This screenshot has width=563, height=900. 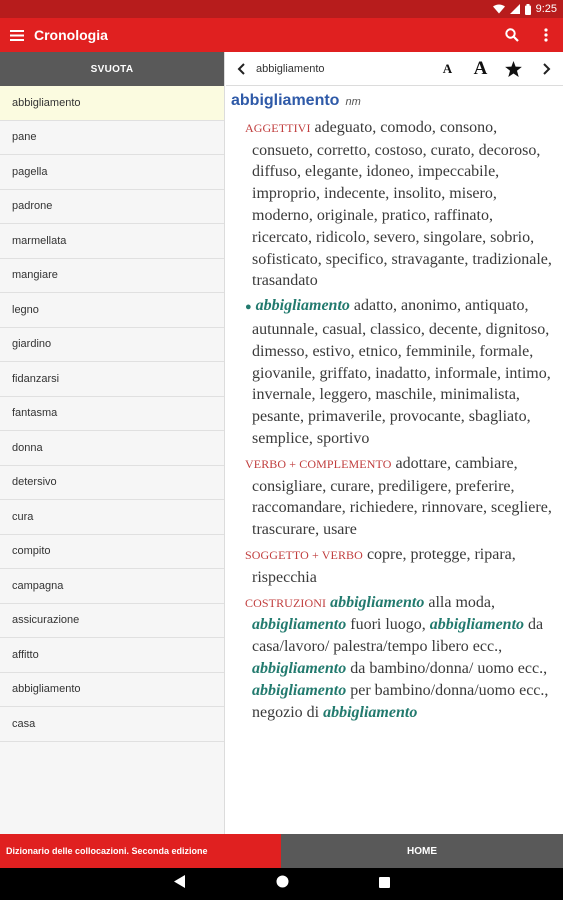 What do you see at coordinates (393, 102) in the screenshot?
I see `entry-header: abbigliamento nm` at bounding box center [393, 102].